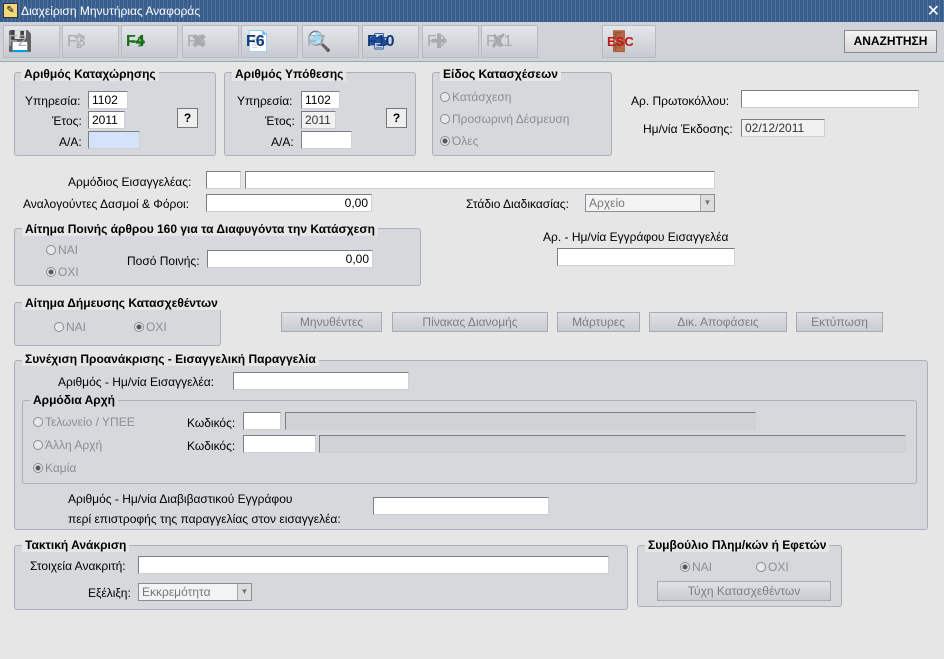 The height and width of the screenshot is (659, 944). Describe the element at coordinates (737, 545) in the screenshot. I see `council-title: Συμβούλιο Πλημ/κών ή Εφετών` at that location.